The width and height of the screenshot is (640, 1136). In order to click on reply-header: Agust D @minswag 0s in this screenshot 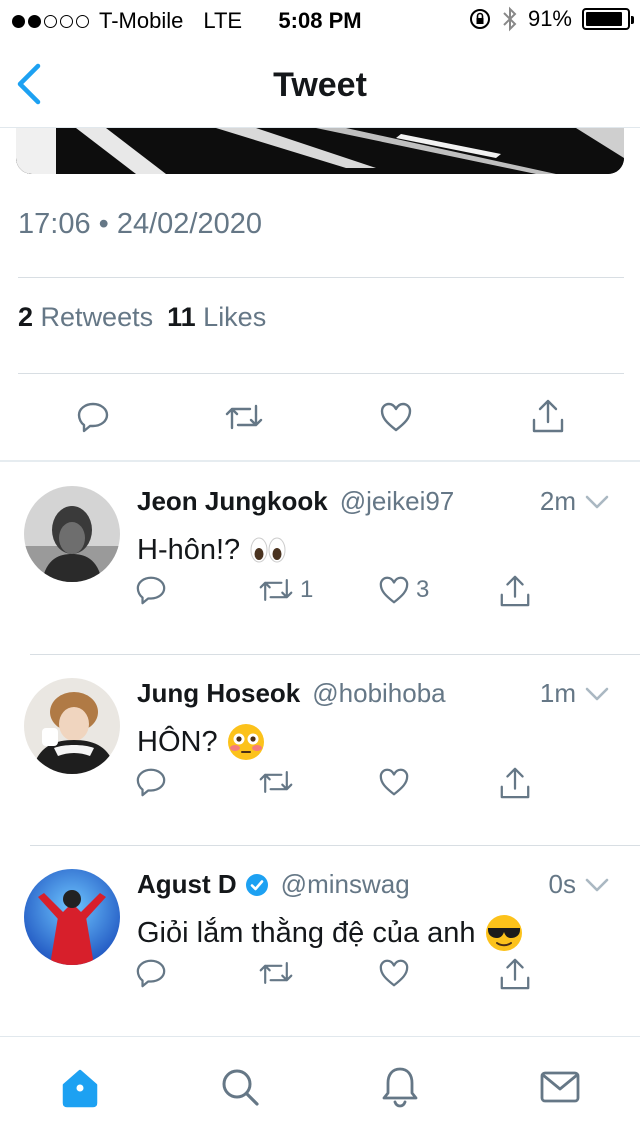, I will do `click(373, 884)`.